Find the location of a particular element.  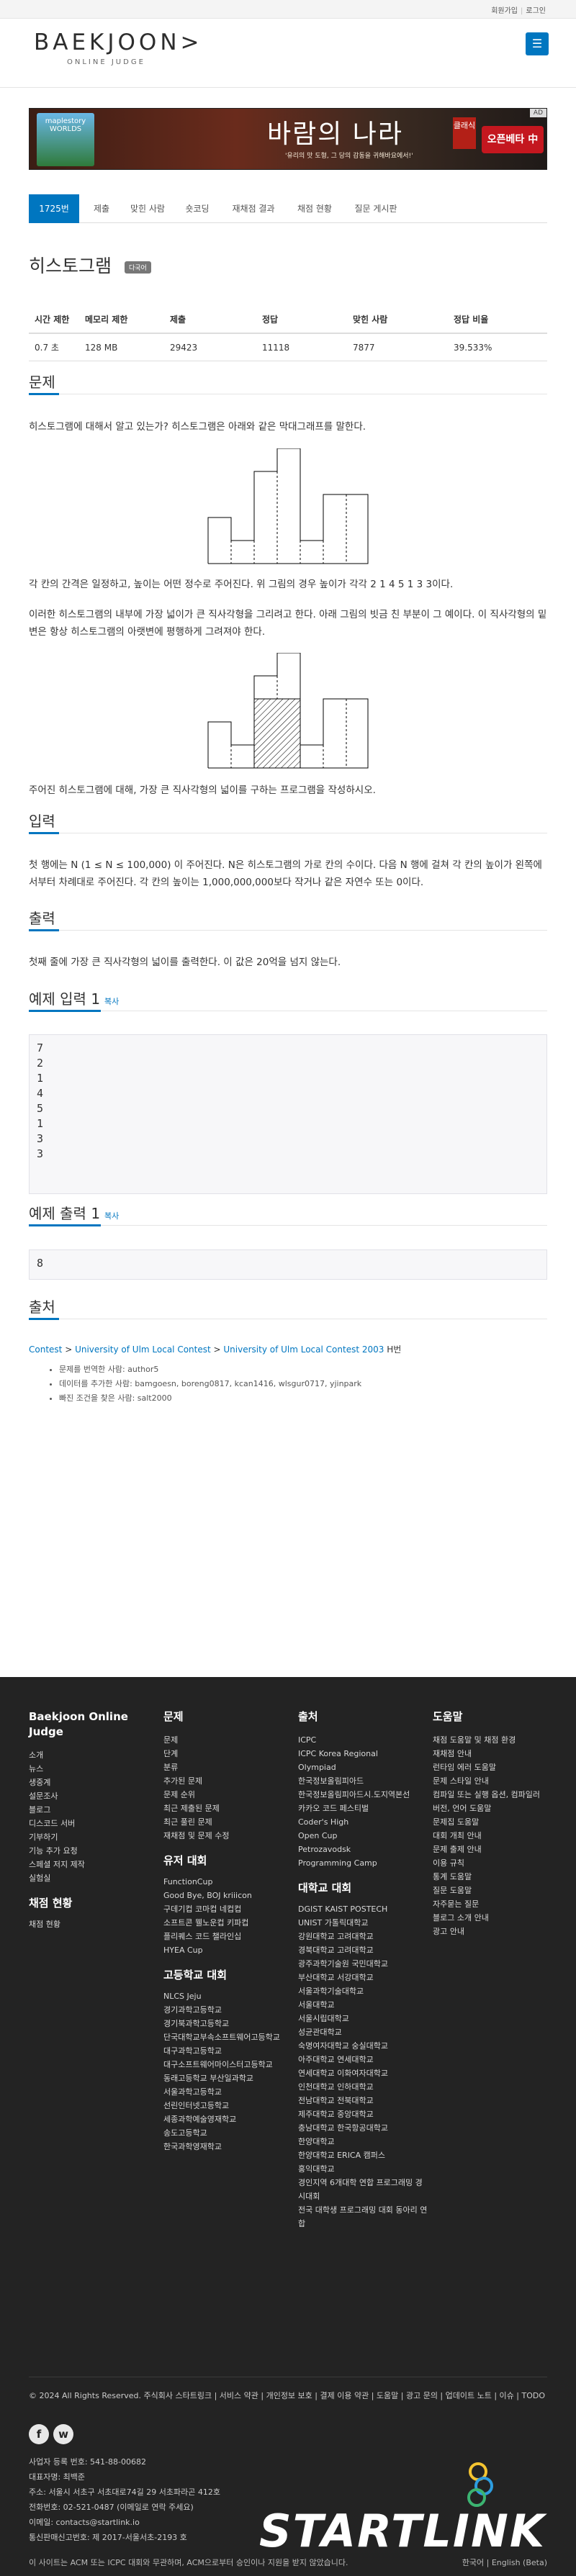

footer-link: 서울과학고등학교 is located at coordinates (224, 2092).